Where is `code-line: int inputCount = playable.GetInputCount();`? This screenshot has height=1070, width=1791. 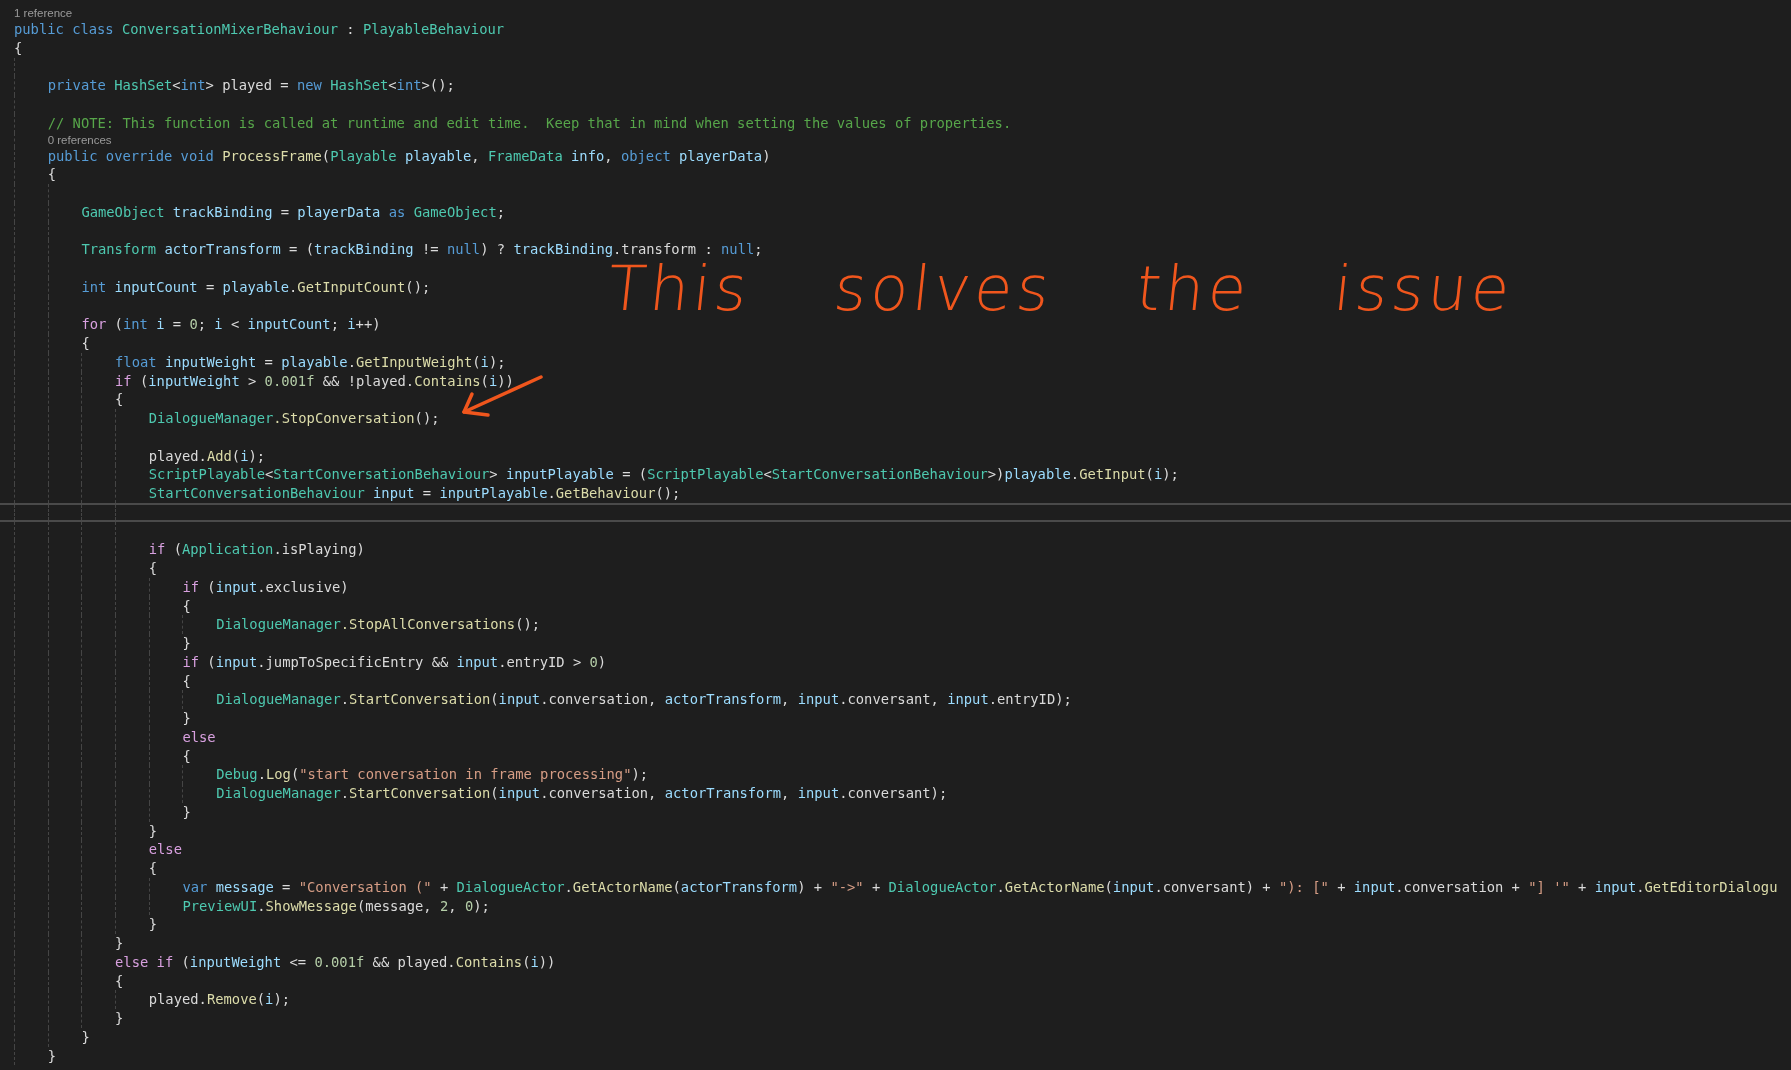 code-line: int inputCount = playable.GetInputCount(); is located at coordinates (256, 287).